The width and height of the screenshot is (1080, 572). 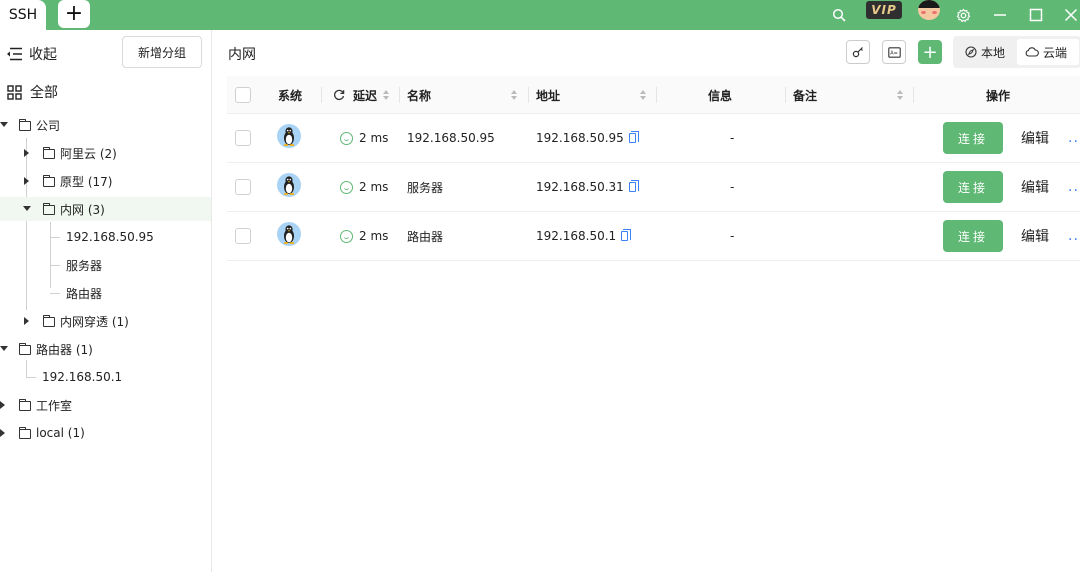 I want to click on card-icon: A=, so click(x=894, y=52).